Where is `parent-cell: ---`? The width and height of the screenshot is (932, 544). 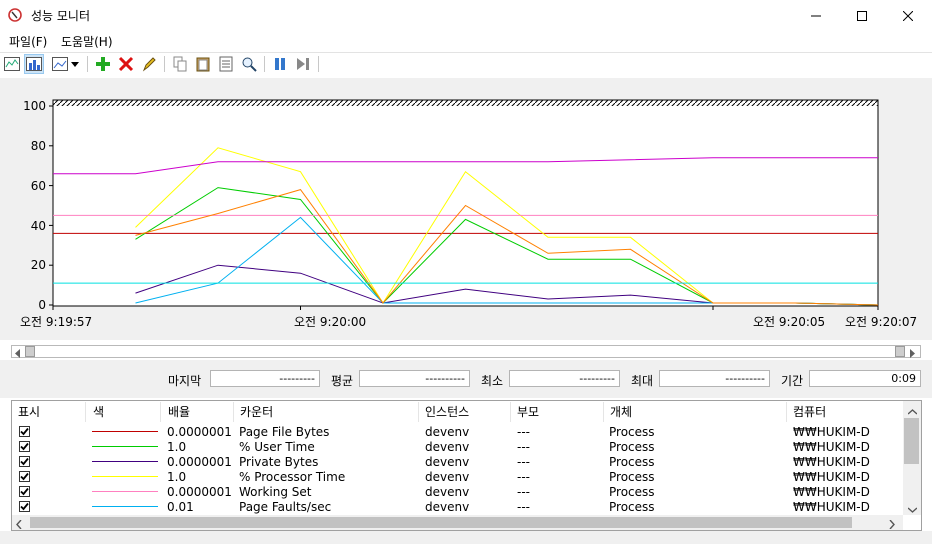
parent-cell: --- is located at coordinates (523, 477).